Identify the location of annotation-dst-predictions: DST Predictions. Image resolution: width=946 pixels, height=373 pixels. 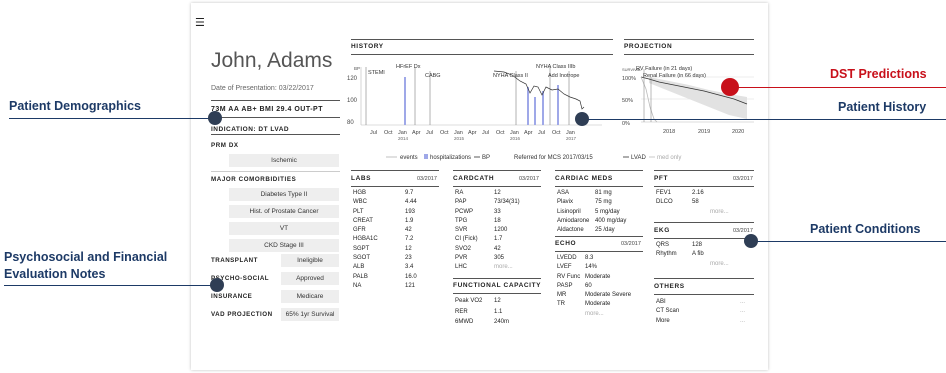
(878, 74).